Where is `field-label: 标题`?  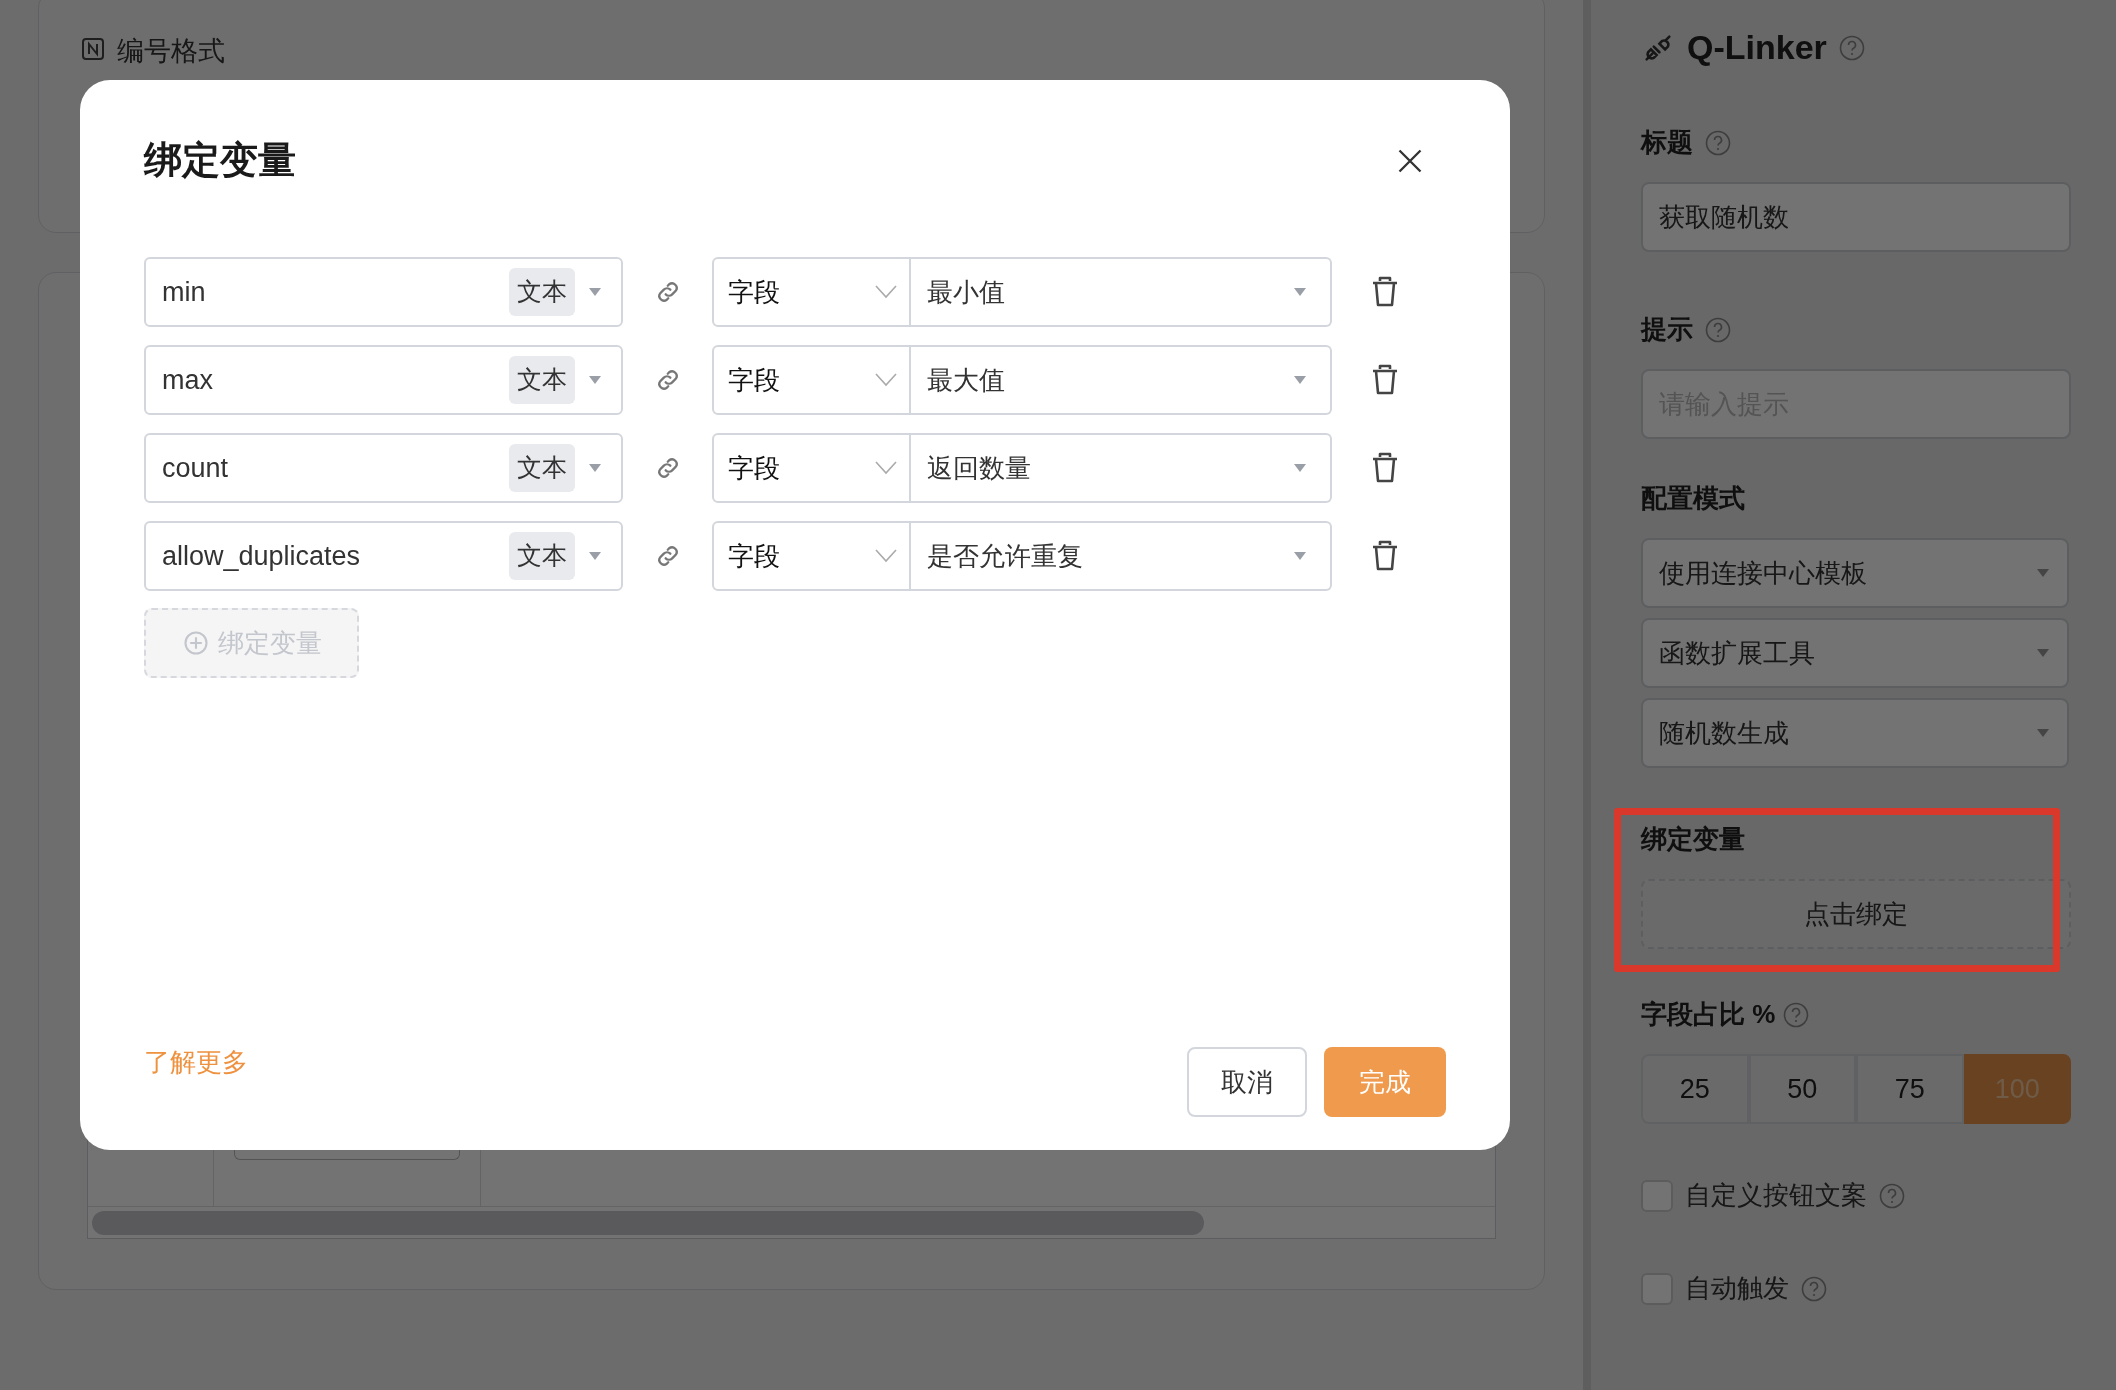 field-label: 标题 is located at coordinates (1667, 142).